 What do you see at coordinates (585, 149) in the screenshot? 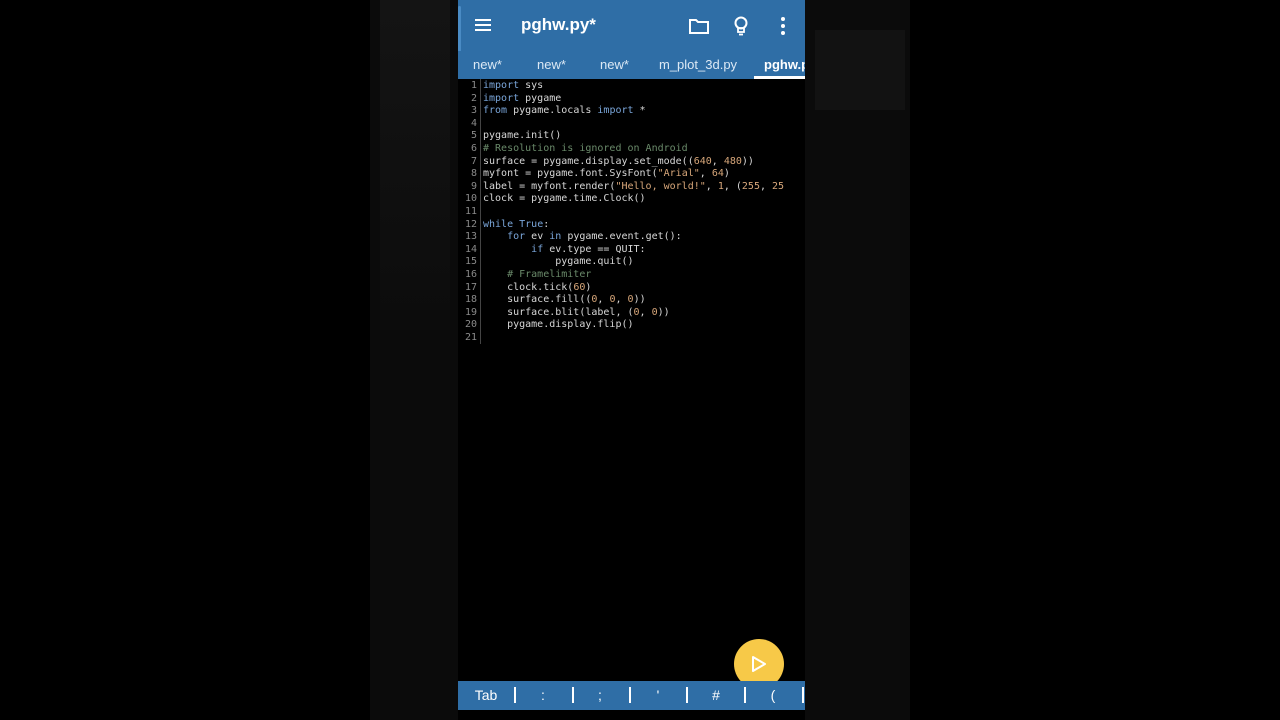
I see `line-code: # Resolution is ignored on Android` at bounding box center [585, 149].